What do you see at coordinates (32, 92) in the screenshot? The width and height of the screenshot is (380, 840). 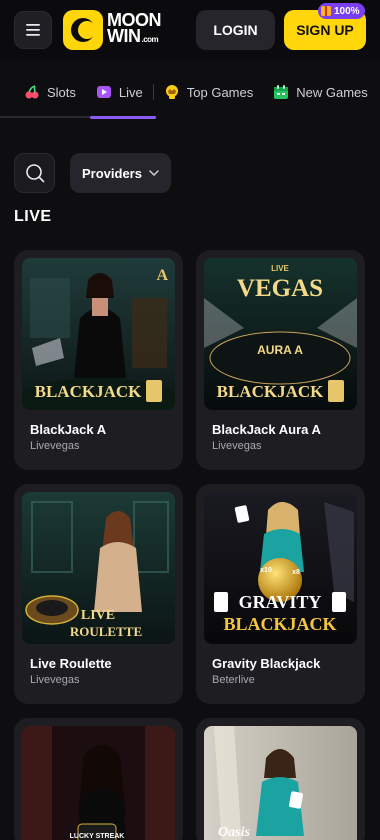 I see `cherries-icon` at bounding box center [32, 92].